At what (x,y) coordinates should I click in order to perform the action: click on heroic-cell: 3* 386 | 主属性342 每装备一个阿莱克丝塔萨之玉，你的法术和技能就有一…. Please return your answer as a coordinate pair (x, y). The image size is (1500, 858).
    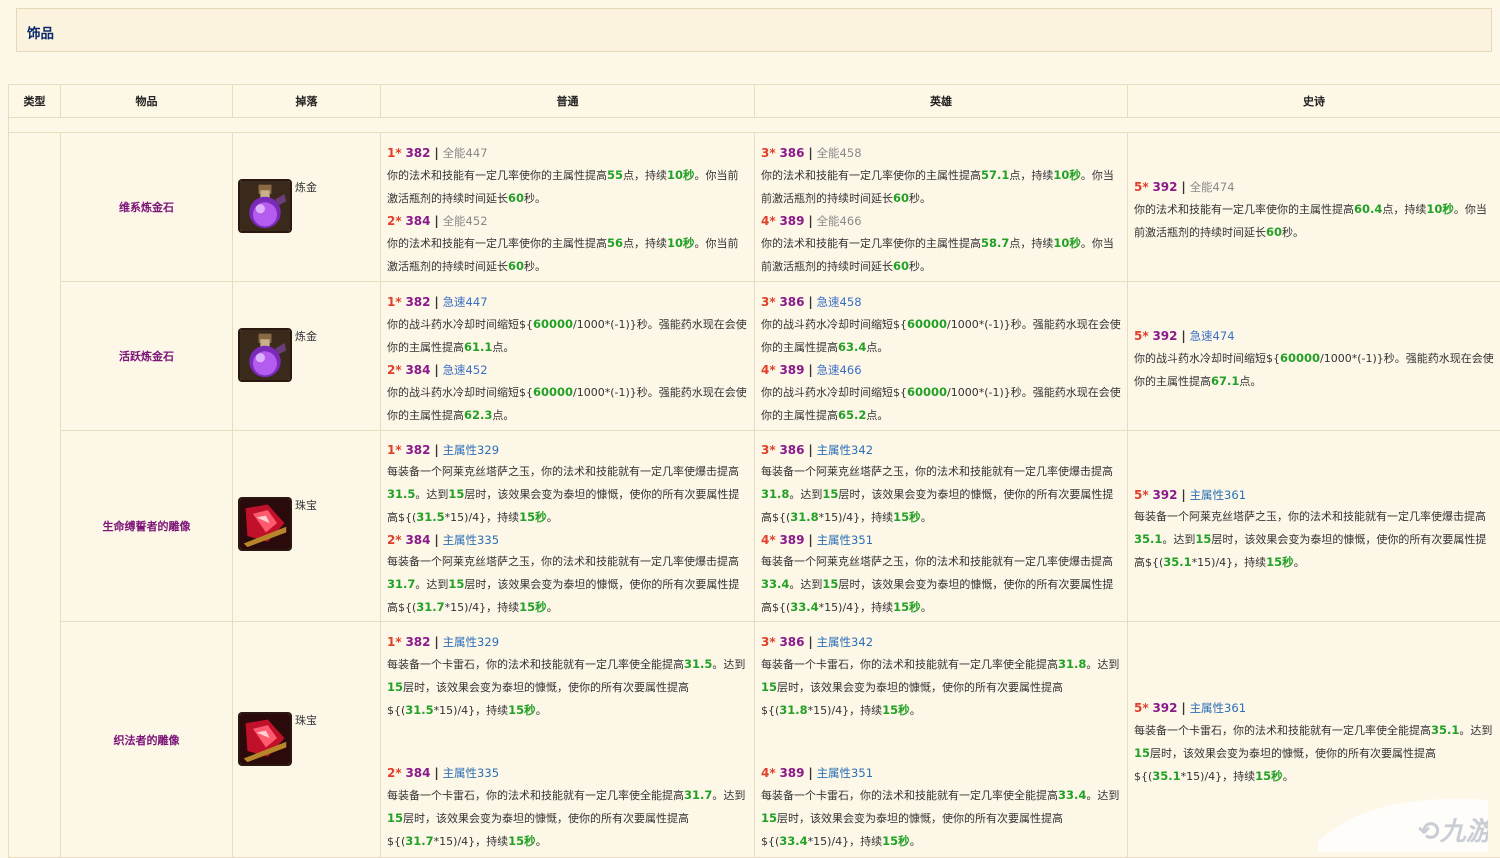
    Looking at the image, I should click on (941, 526).